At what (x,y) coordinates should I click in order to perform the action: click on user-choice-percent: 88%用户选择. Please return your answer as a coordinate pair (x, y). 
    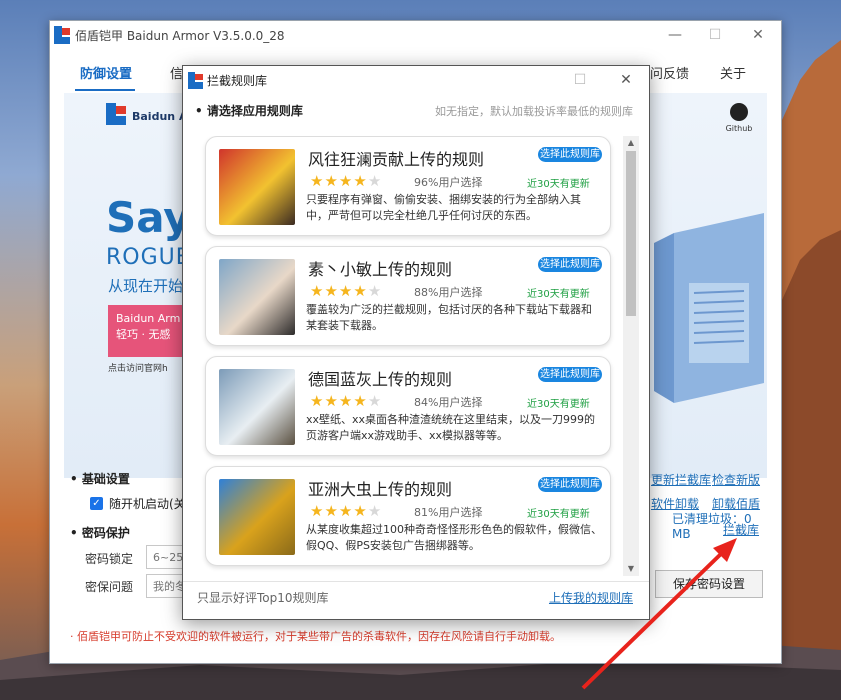
    Looking at the image, I should click on (448, 292).